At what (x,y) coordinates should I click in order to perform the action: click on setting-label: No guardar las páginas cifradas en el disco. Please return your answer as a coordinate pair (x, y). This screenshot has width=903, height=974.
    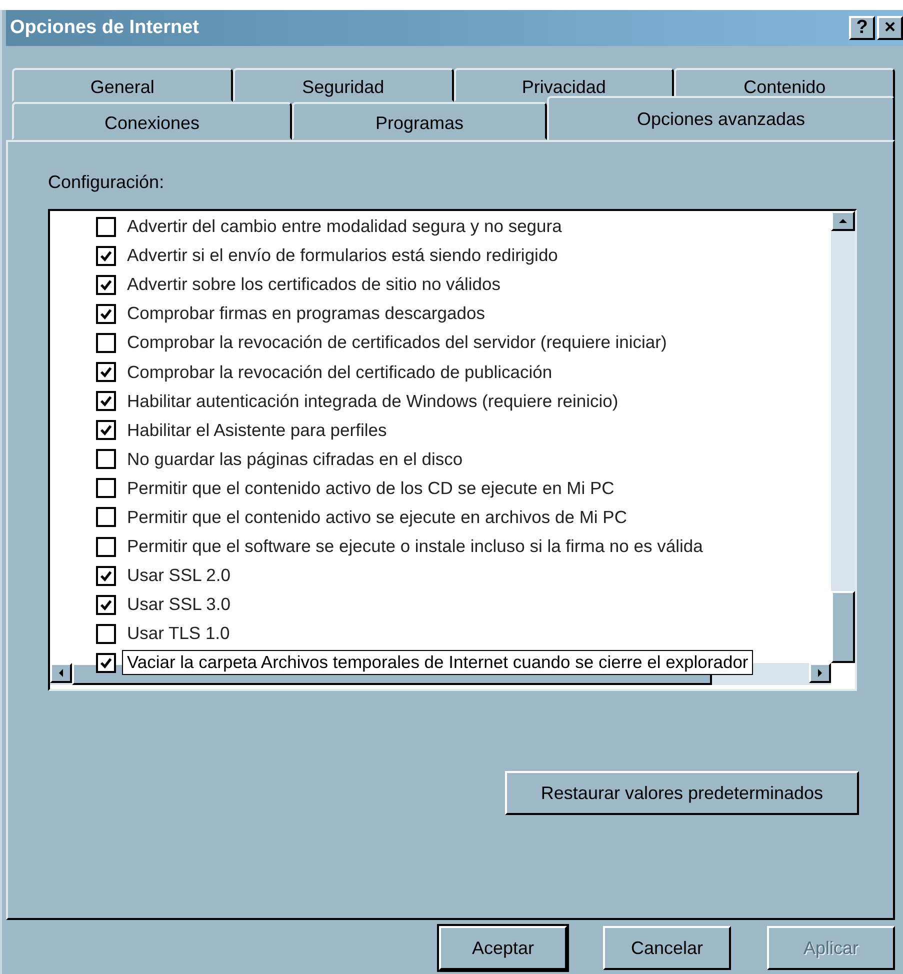
    Looking at the image, I should click on (295, 459).